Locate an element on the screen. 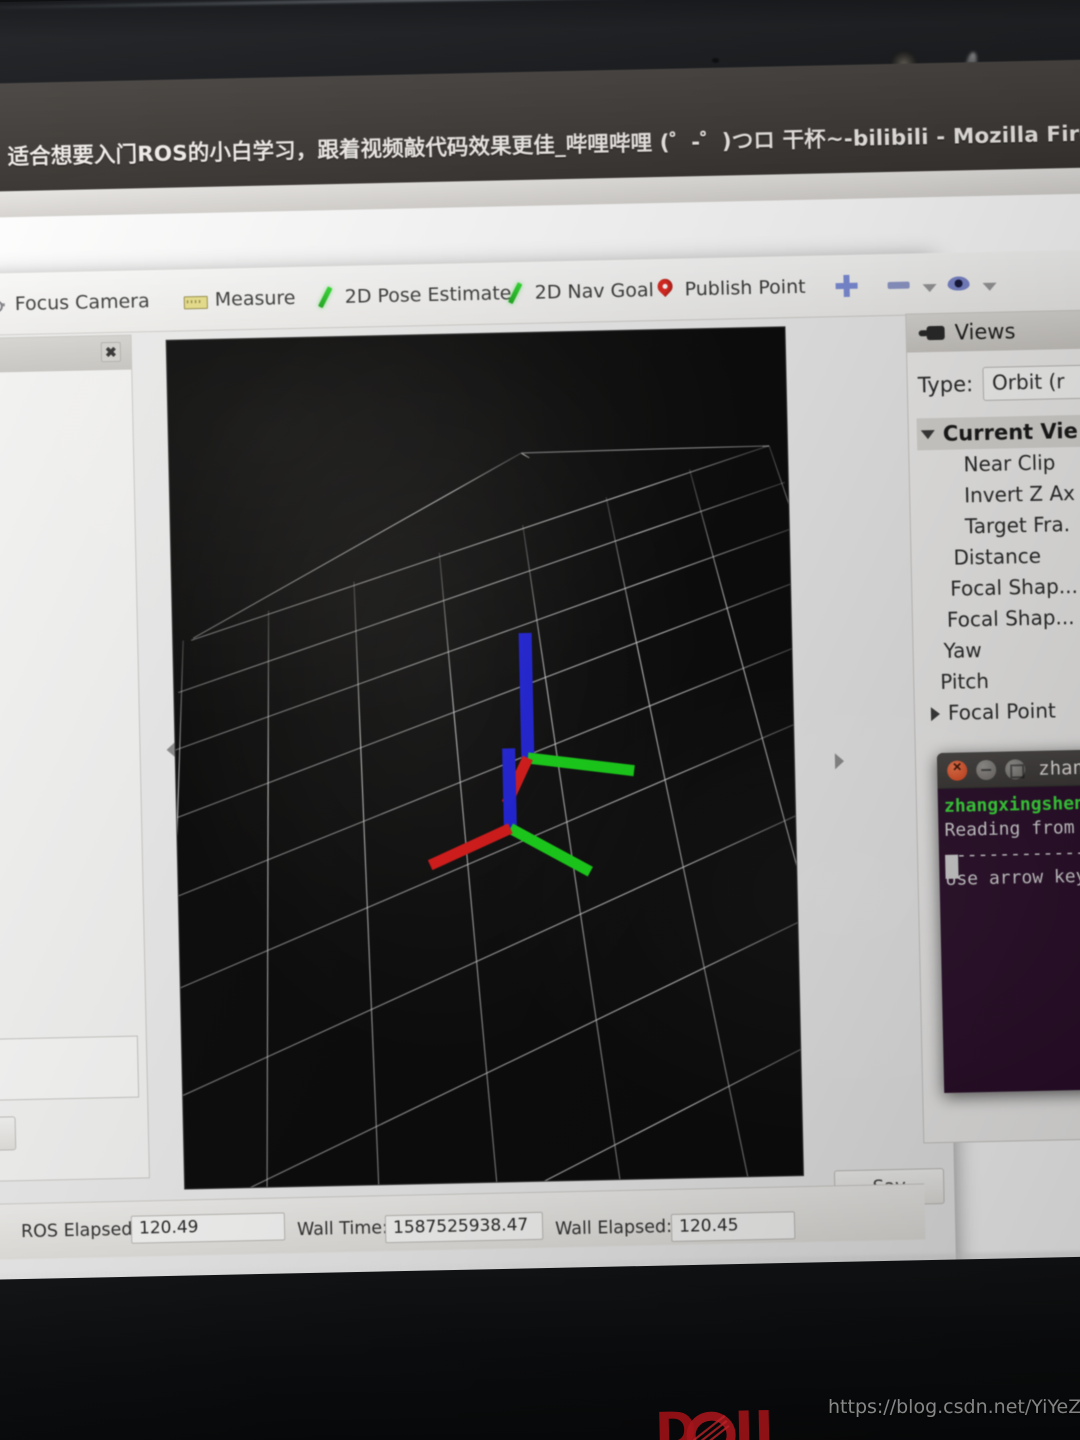  chevron-right-icon is located at coordinates (935, 713).